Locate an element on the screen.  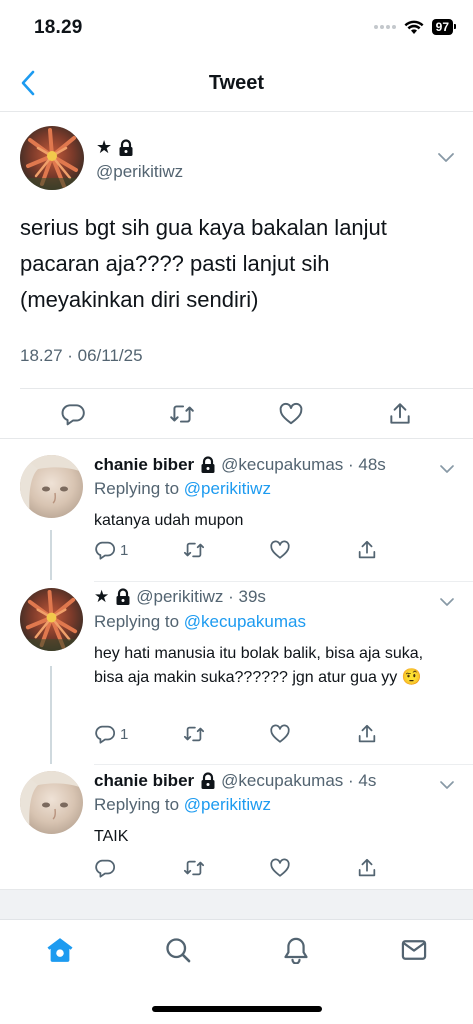
status-icons: 97 is located at coordinates (415, 27).